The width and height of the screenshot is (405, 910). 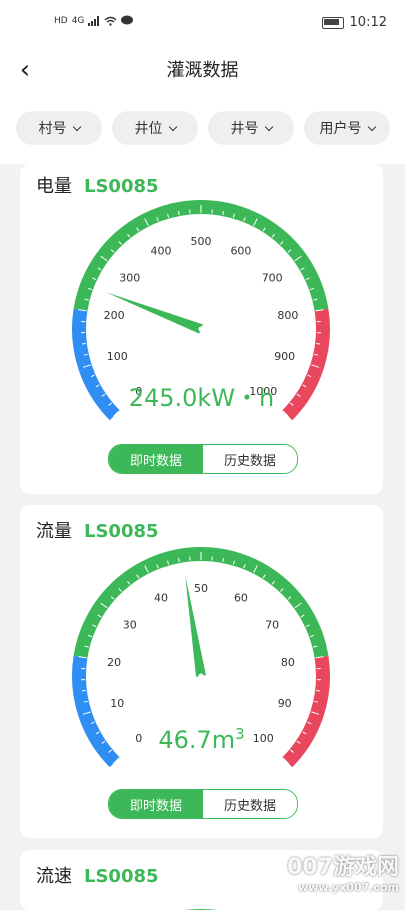 What do you see at coordinates (201, 241) in the screenshot?
I see `gauge-tick-label: 500` at bounding box center [201, 241].